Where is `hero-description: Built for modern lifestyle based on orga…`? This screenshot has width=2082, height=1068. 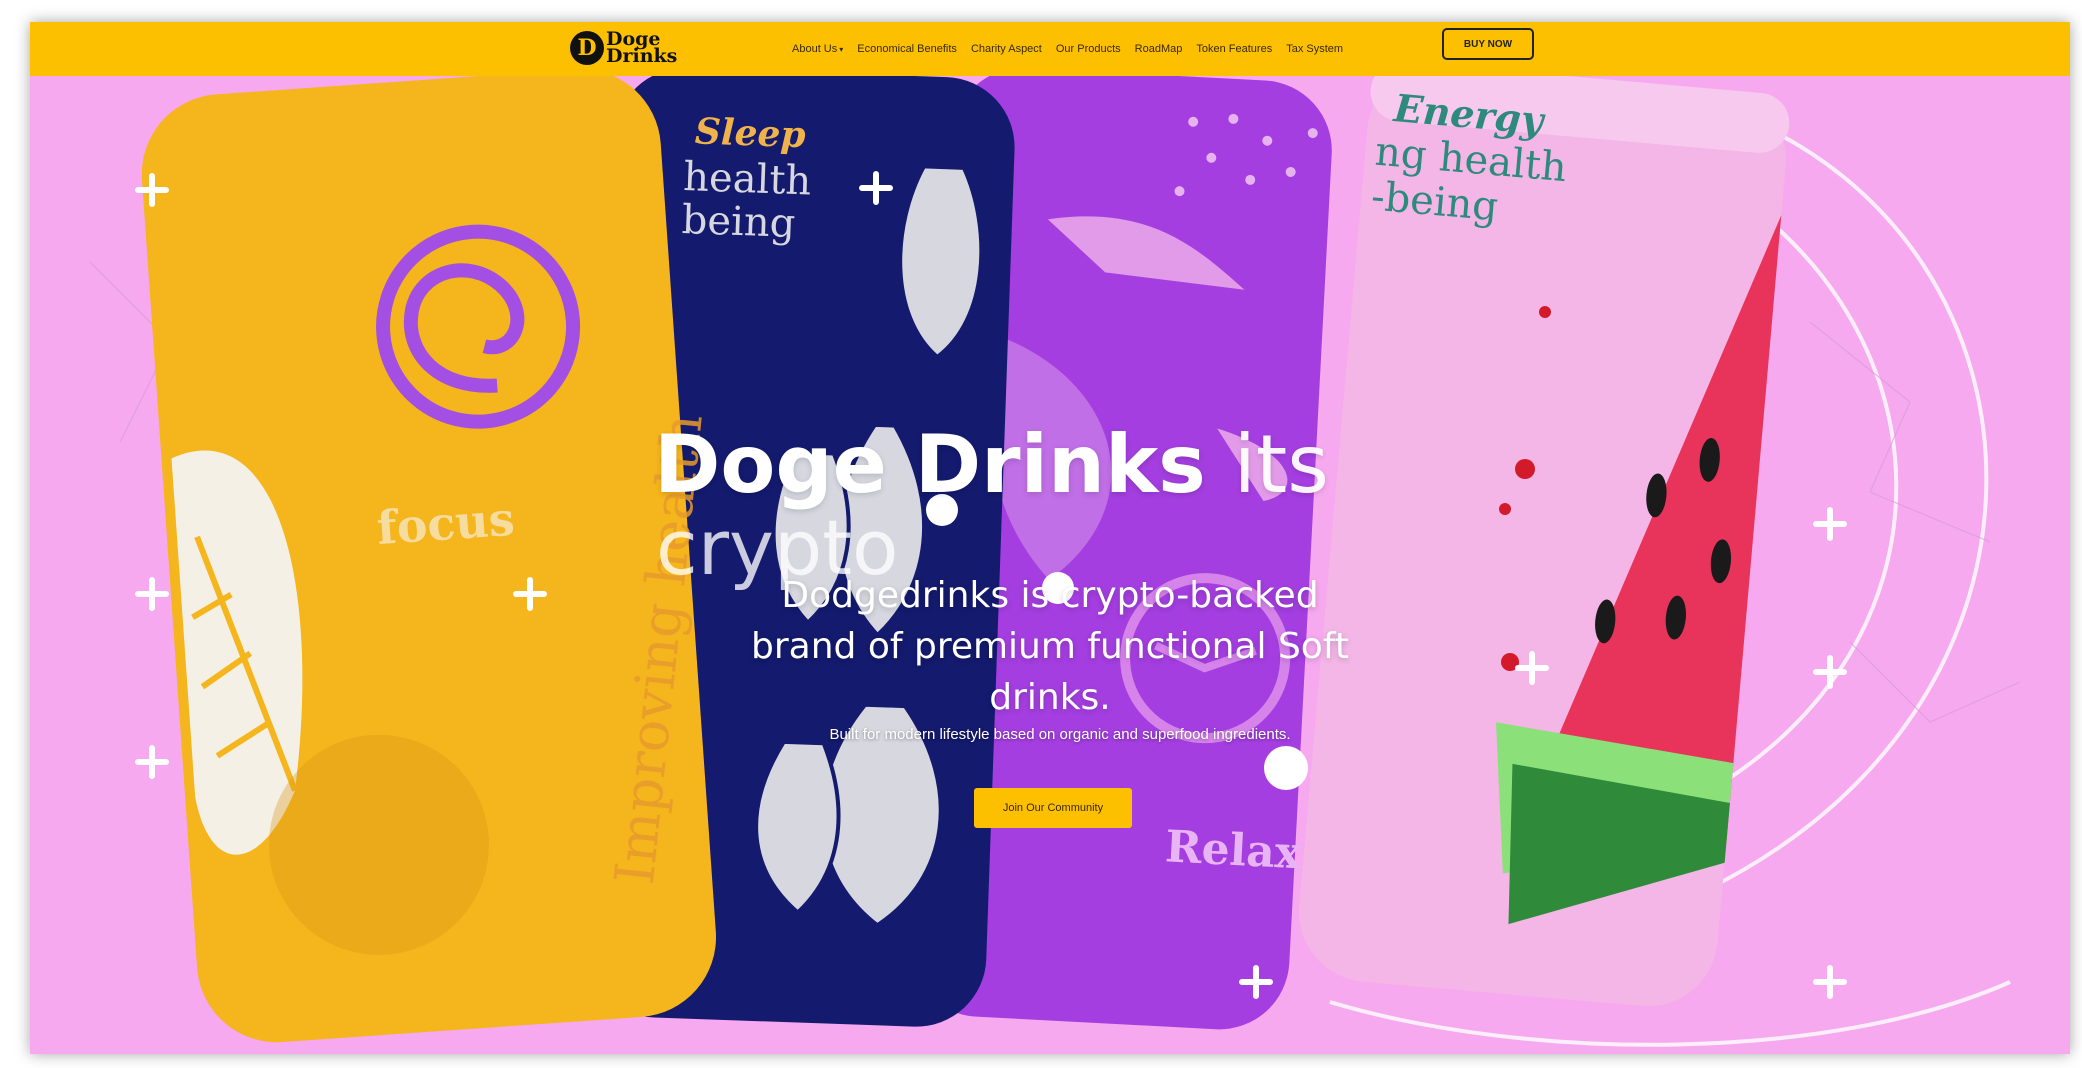 hero-description: Built for modern lifestyle based on orga… is located at coordinates (1060, 734).